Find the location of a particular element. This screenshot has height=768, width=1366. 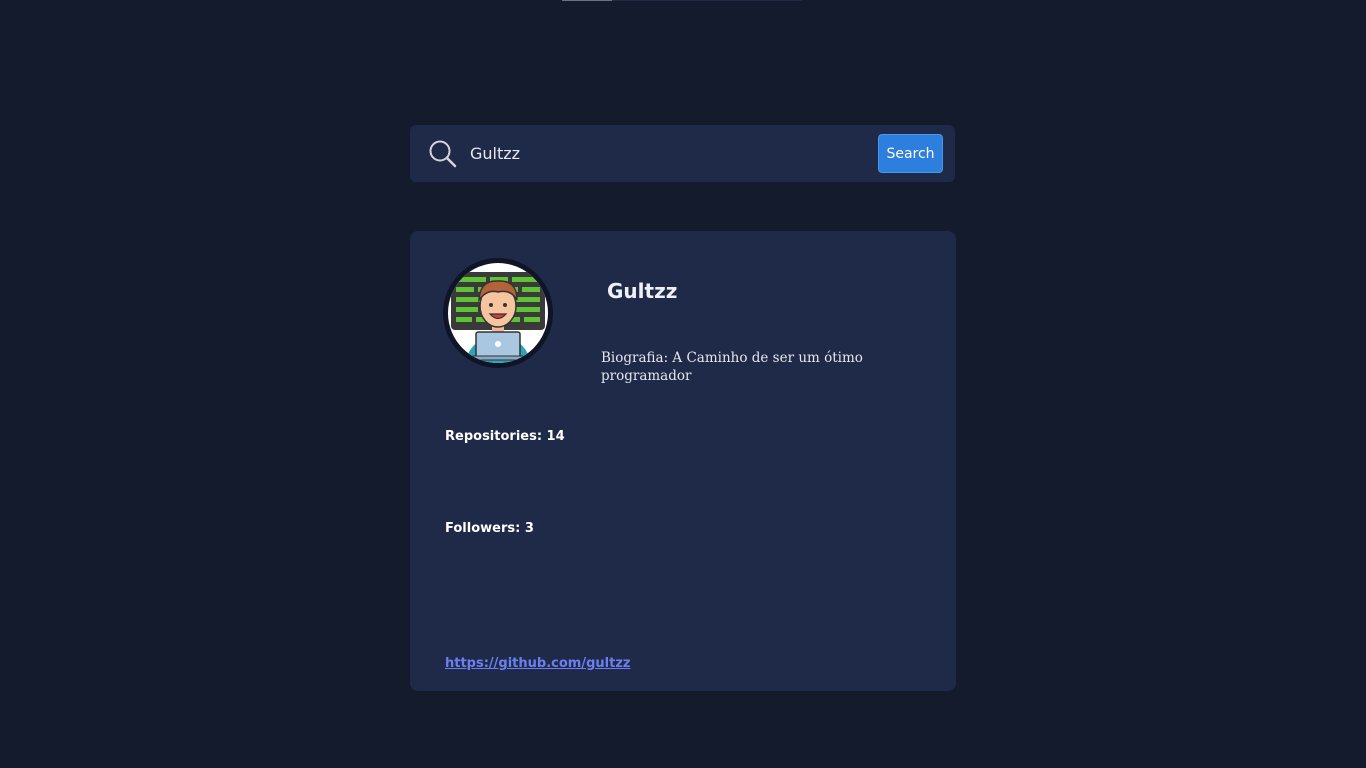

top-progress-segment is located at coordinates (587, 0).